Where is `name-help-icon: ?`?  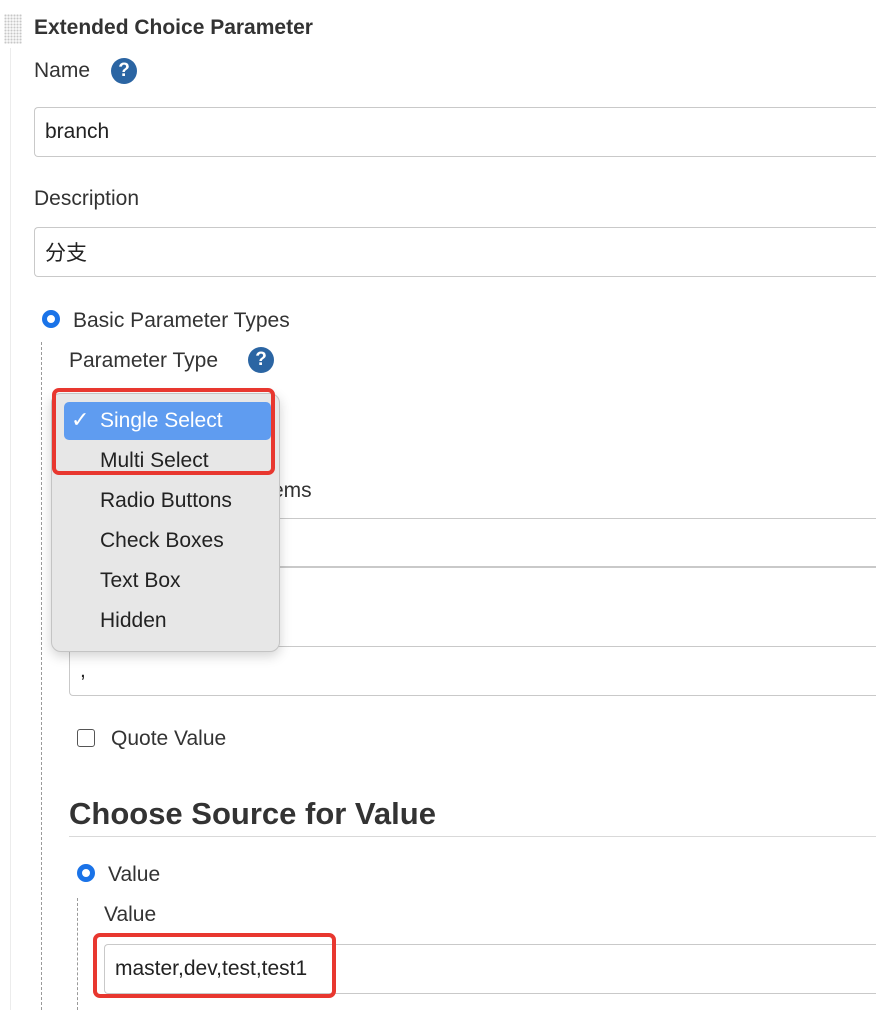 name-help-icon: ? is located at coordinates (124, 71).